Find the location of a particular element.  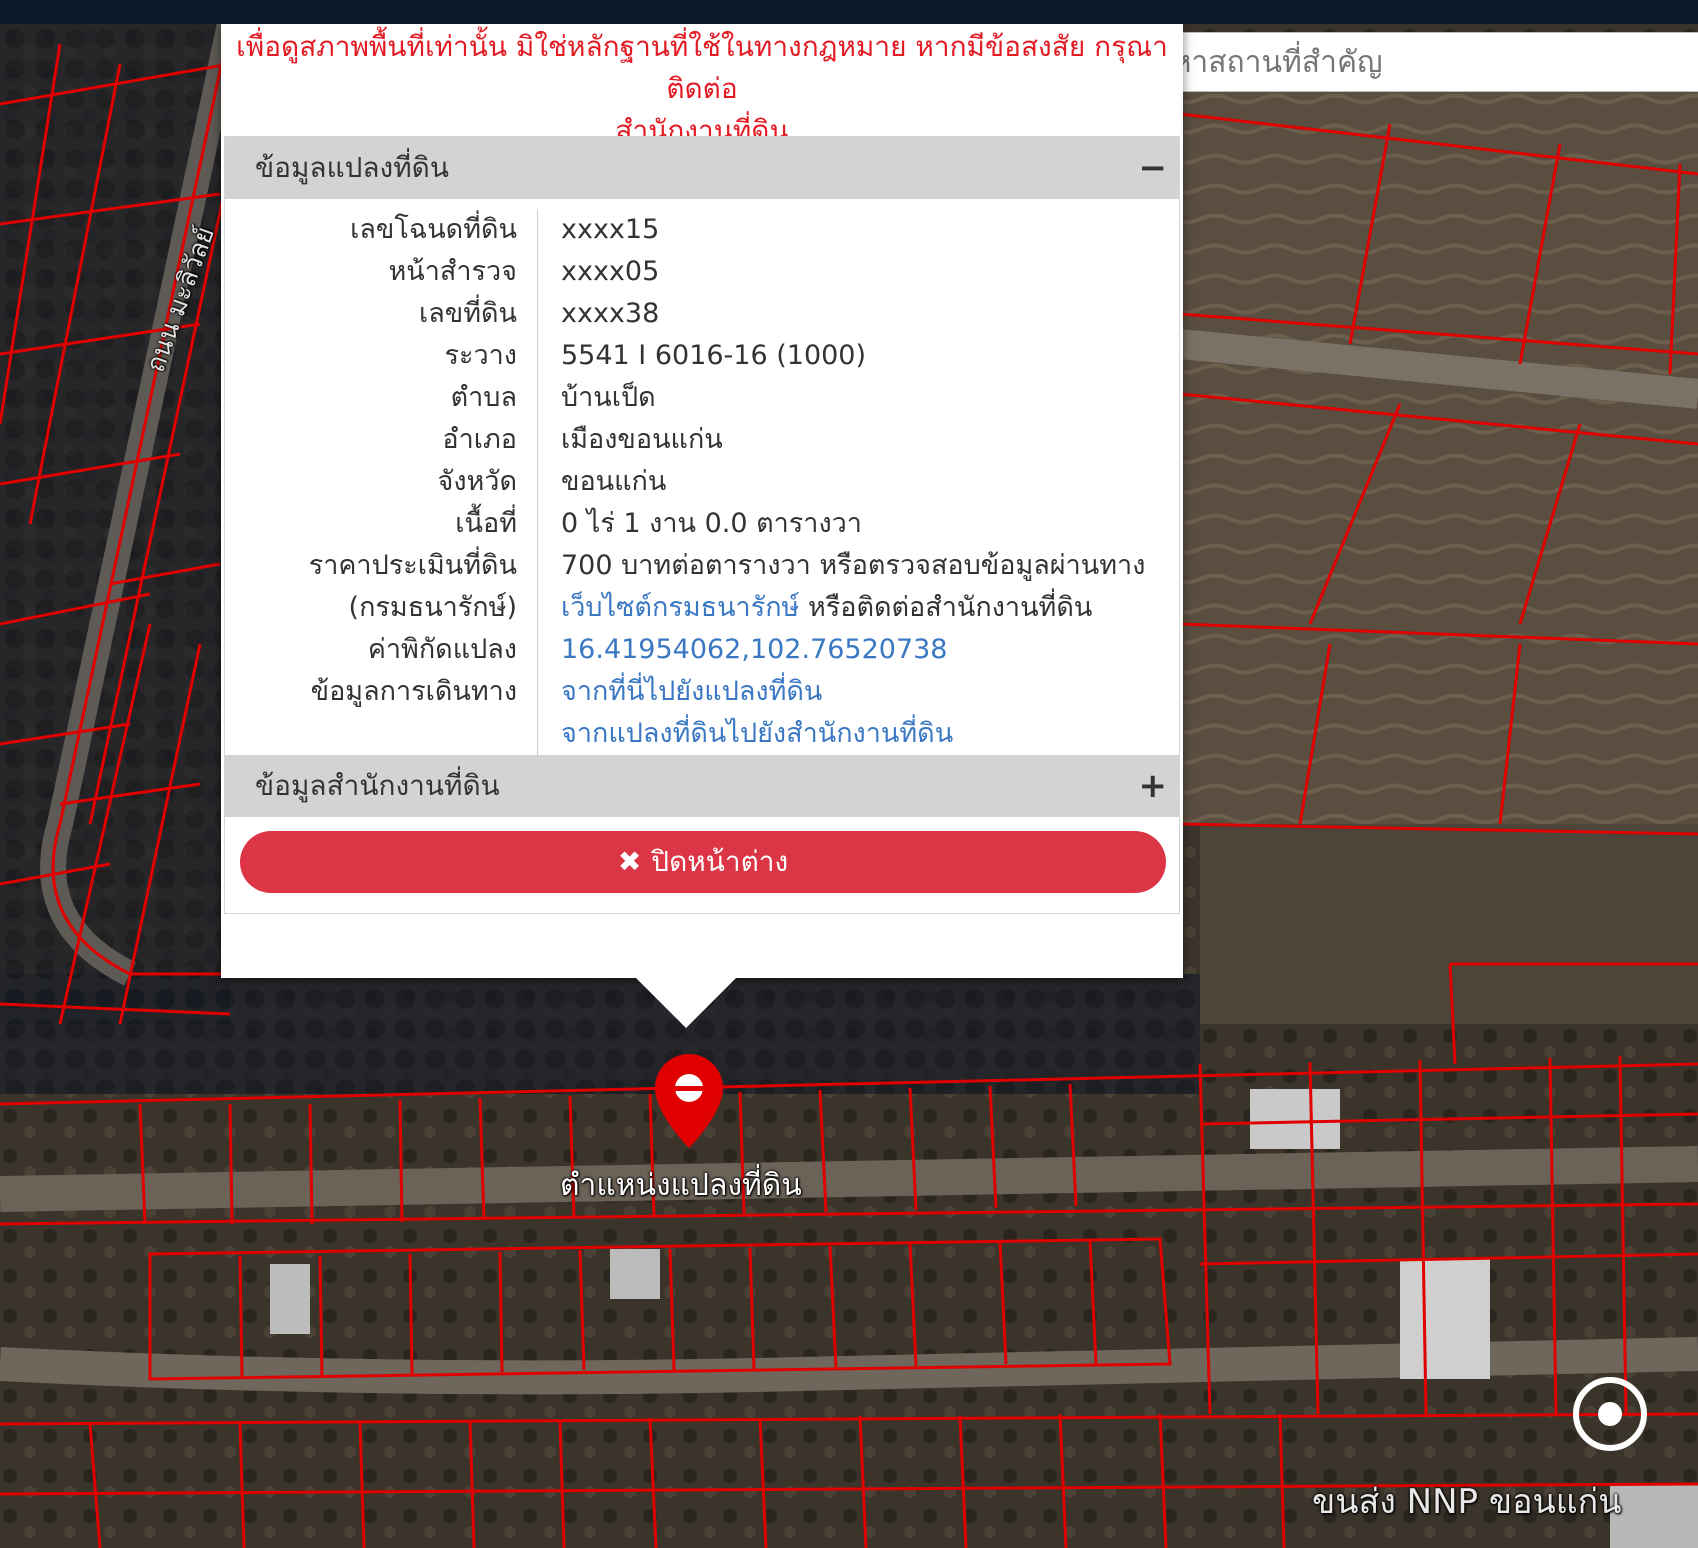

deed-no-label: เลขโฉนดที่ดิน is located at coordinates (433, 229).